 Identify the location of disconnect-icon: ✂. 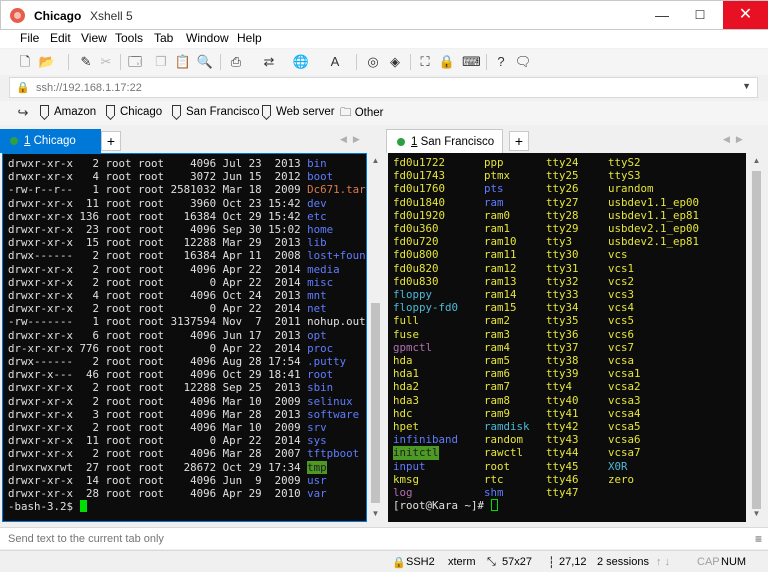
(106, 62).